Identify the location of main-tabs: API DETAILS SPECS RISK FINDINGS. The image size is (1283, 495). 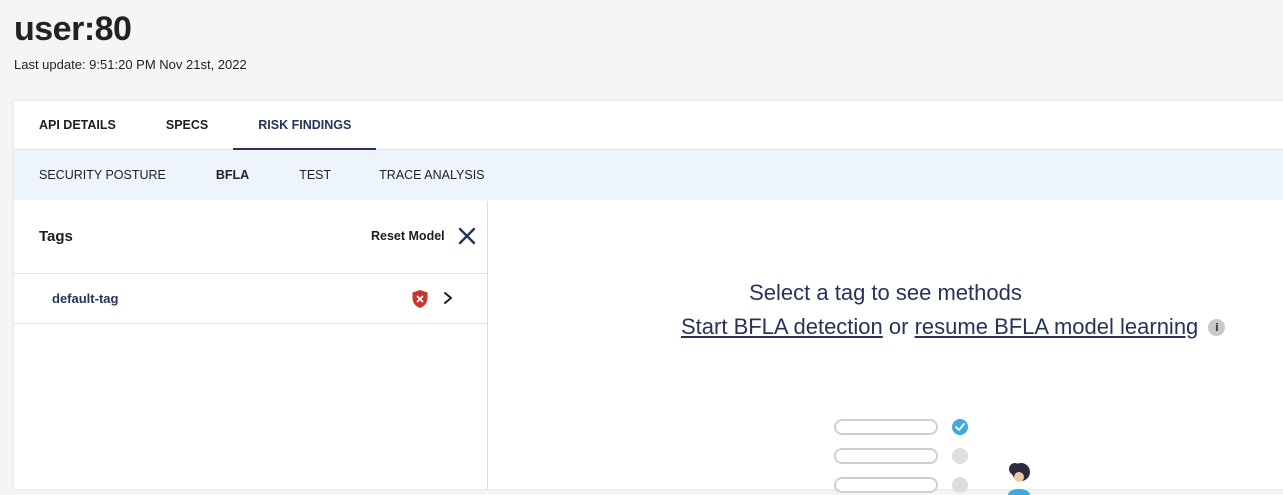
(648, 125).